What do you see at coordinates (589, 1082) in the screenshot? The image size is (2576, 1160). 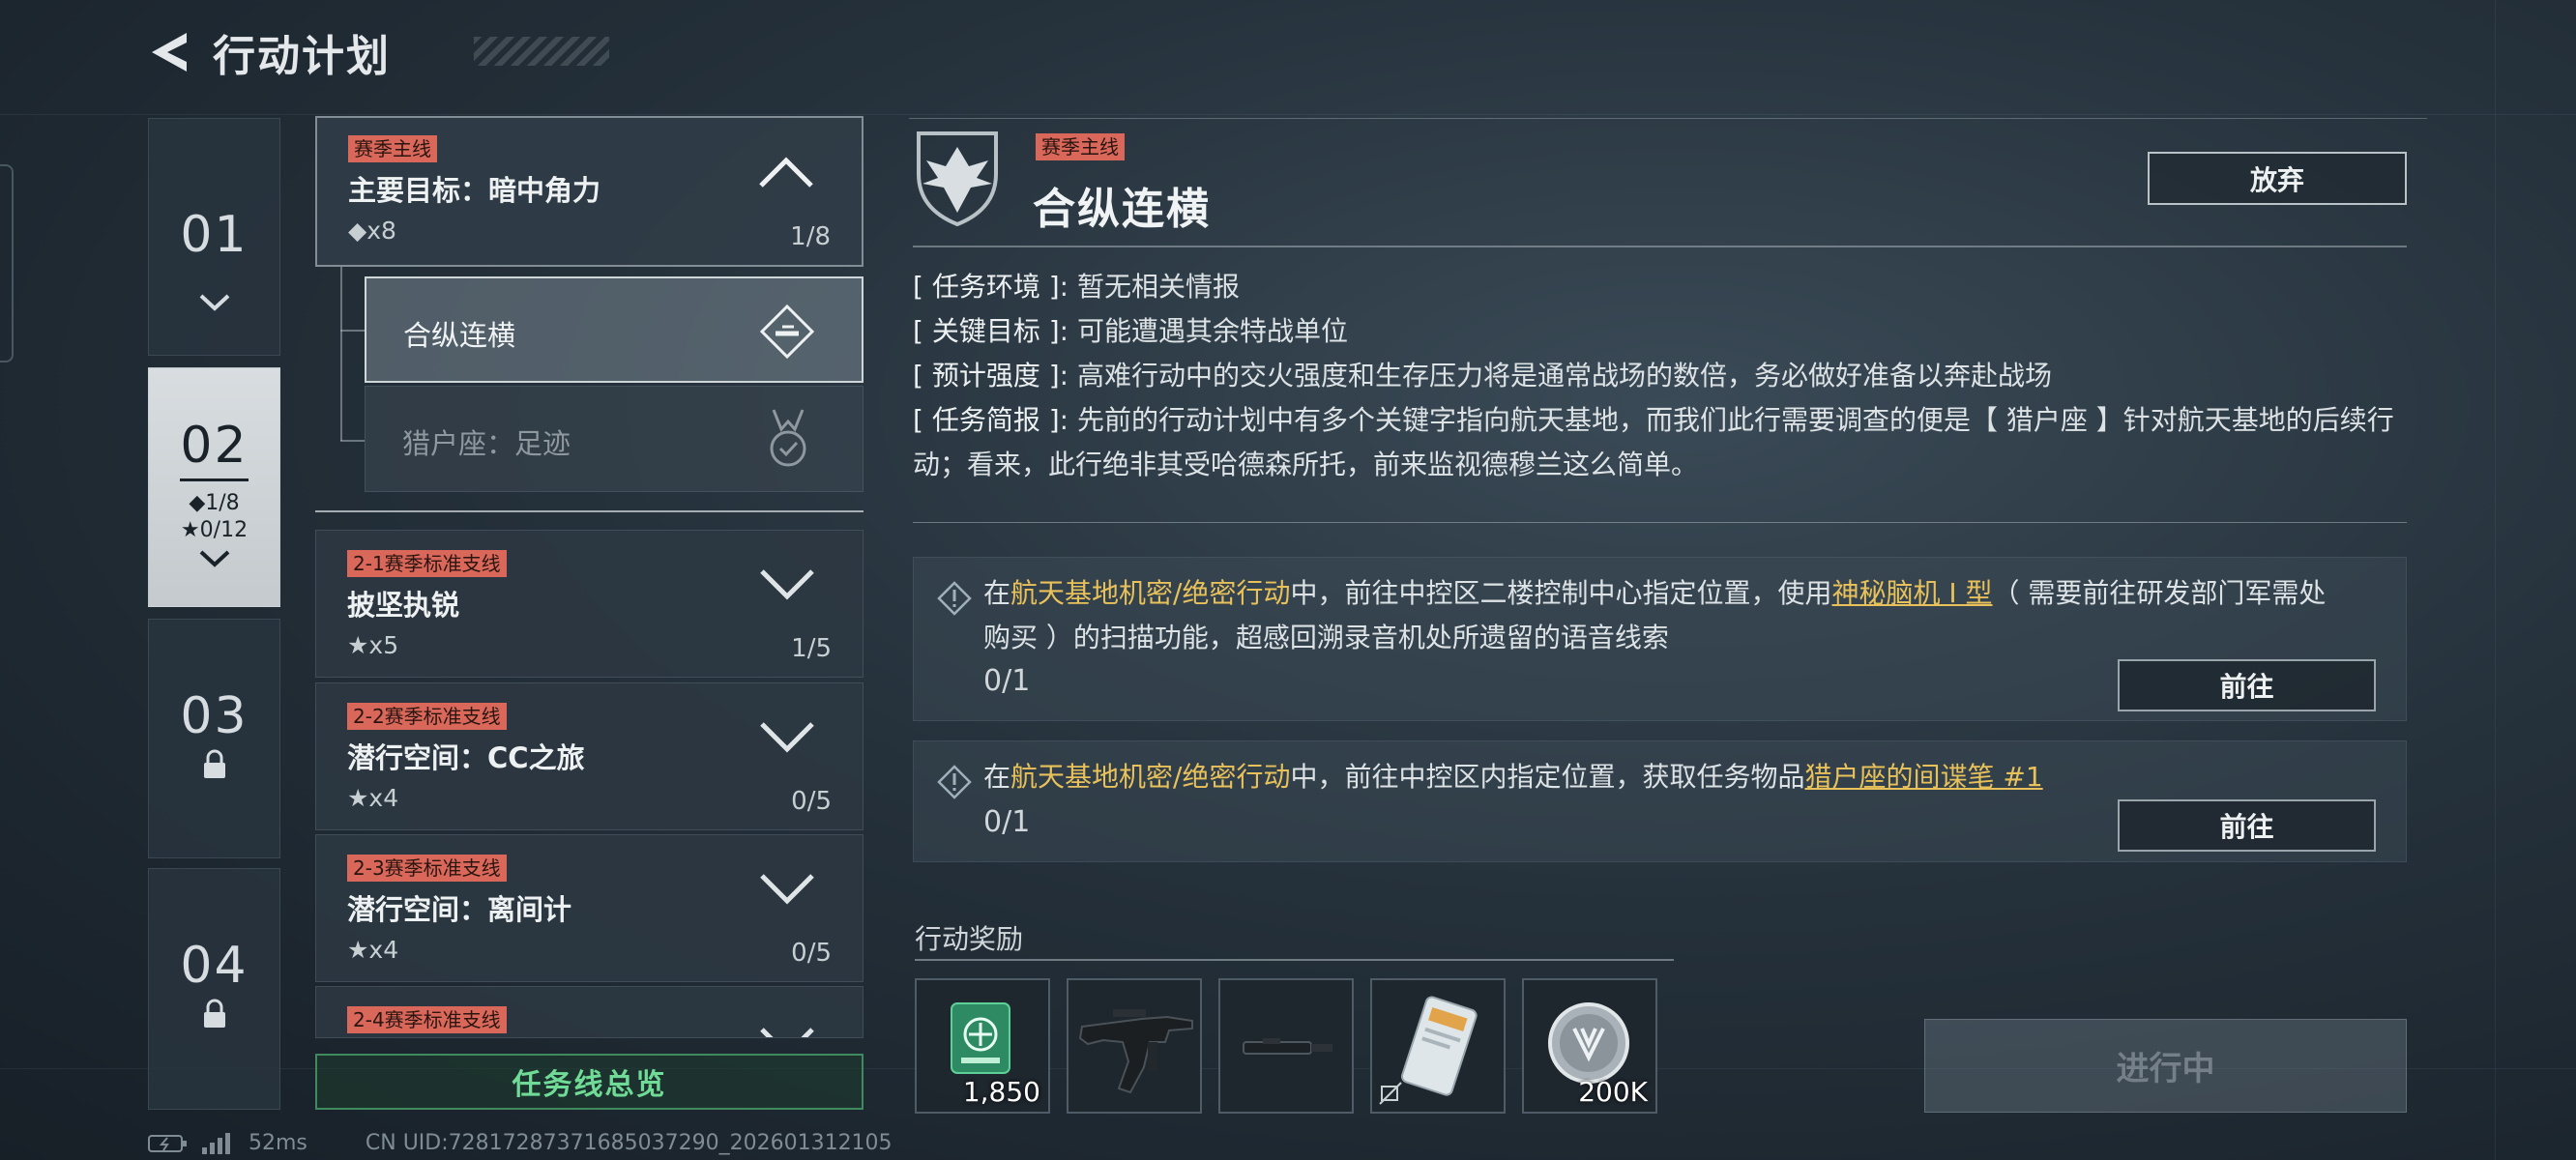 I see `mission-overview-button: 任务线总览` at bounding box center [589, 1082].